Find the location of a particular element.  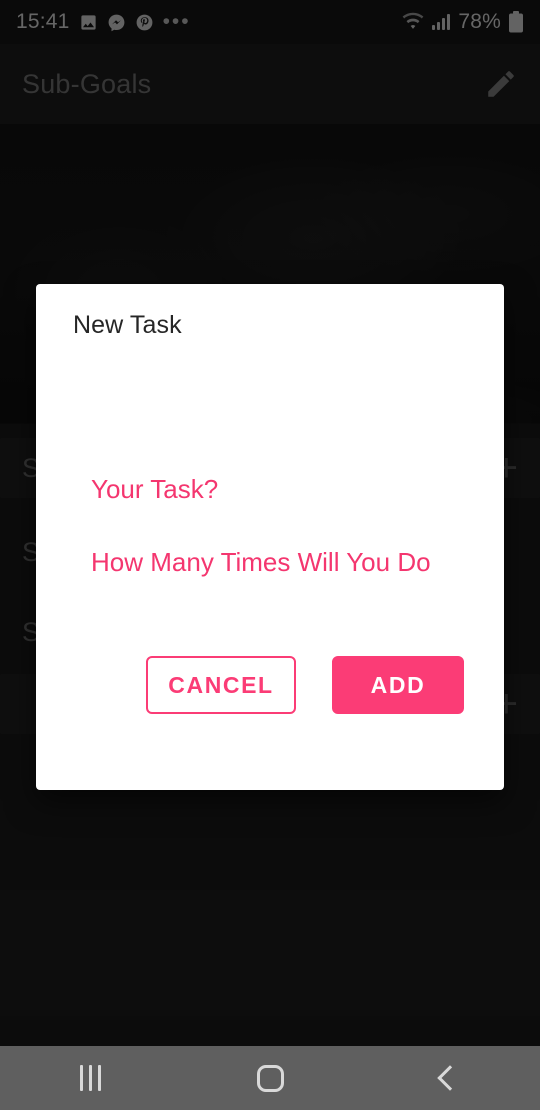

system-navigation-bar is located at coordinates (270, 1078).